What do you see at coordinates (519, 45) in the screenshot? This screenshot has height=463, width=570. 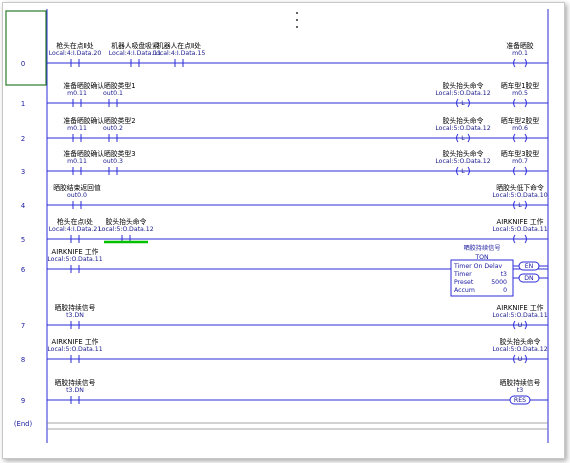 I see `coil-tag-name: 准备晒胶` at bounding box center [519, 45].